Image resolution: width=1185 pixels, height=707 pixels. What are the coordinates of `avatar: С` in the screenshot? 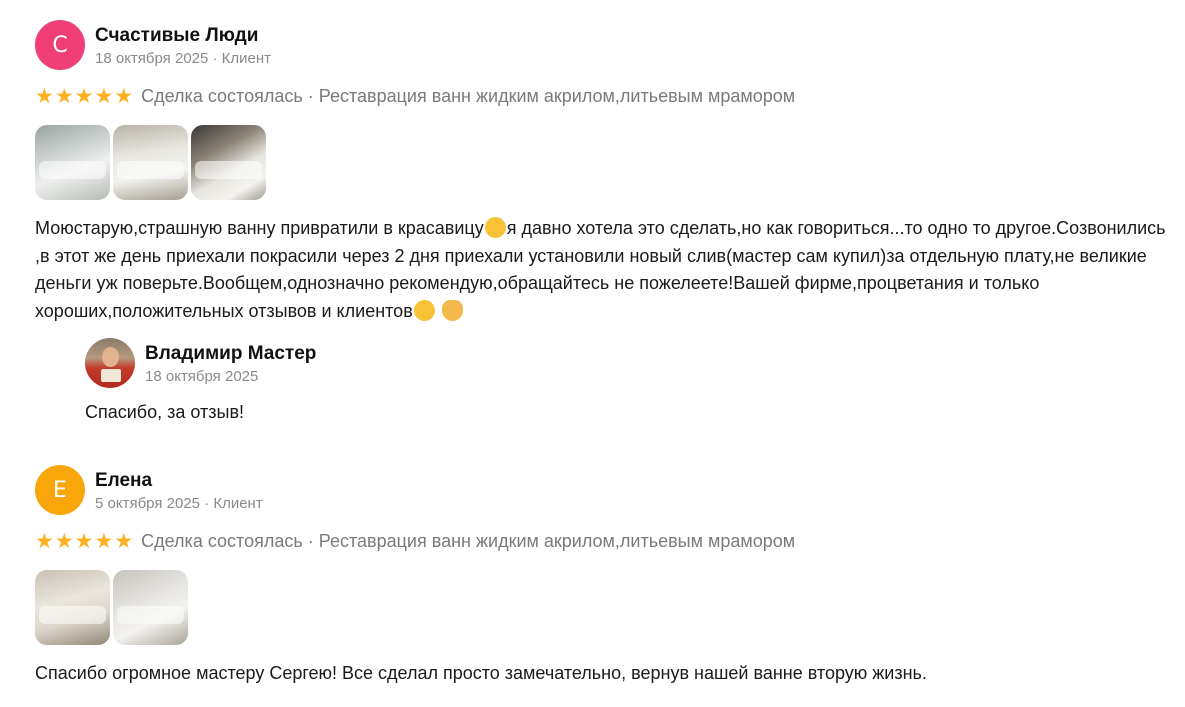 It's located at (60, 45).